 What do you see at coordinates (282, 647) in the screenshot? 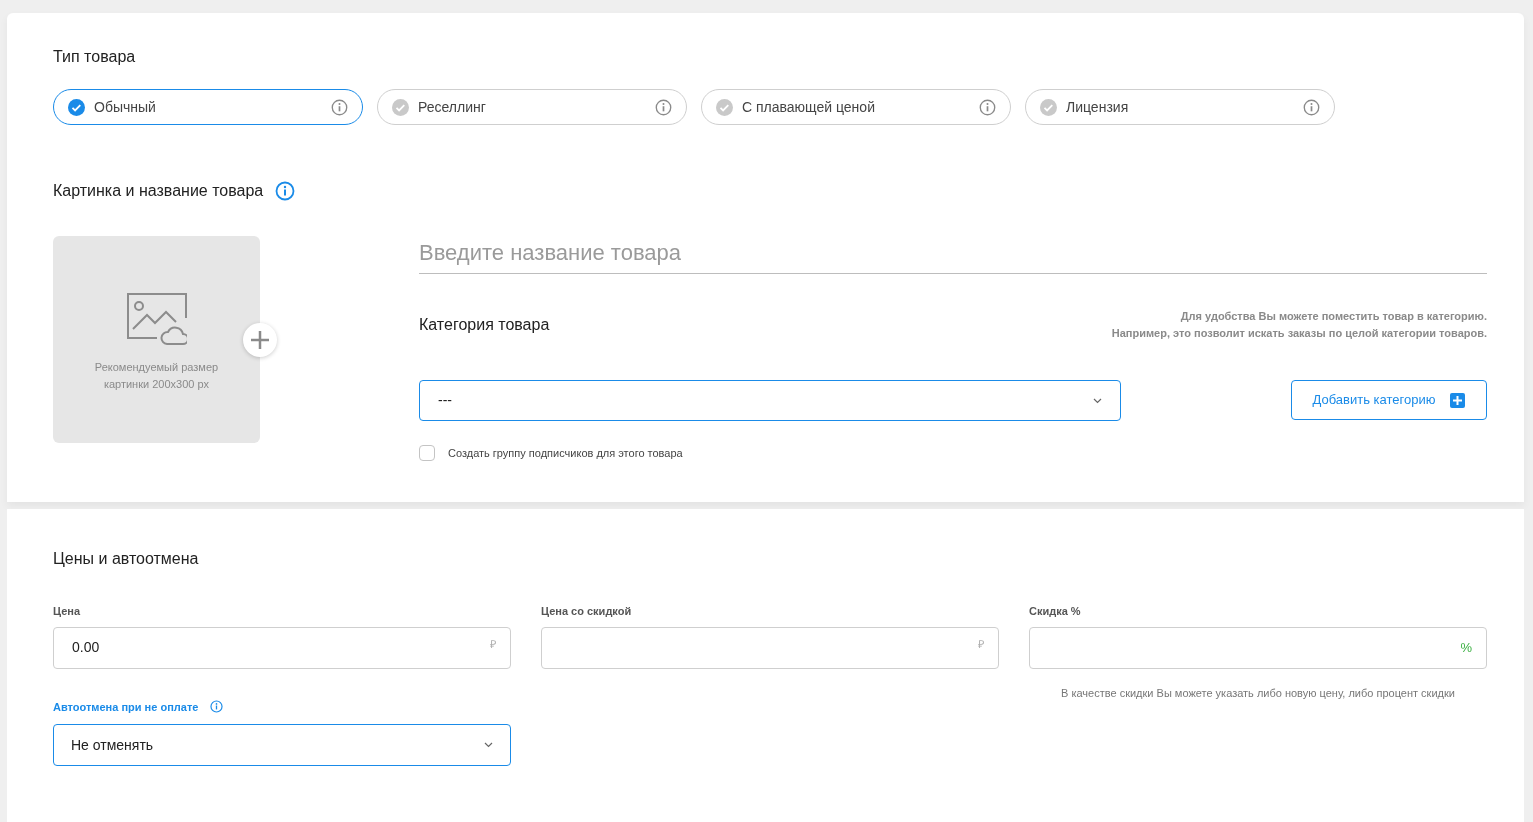
I see `price-field: 0.00 ₽` at bounding box center [282, 647].